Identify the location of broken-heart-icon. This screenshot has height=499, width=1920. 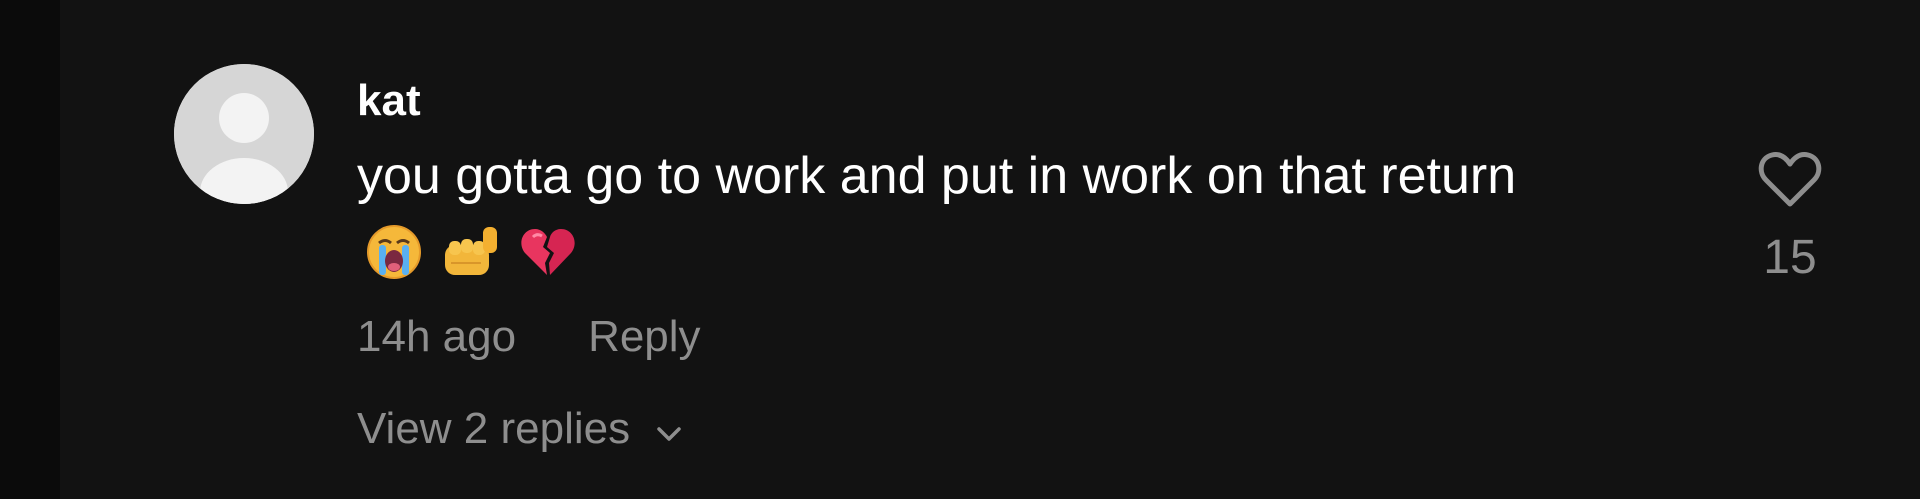
(548, 252).